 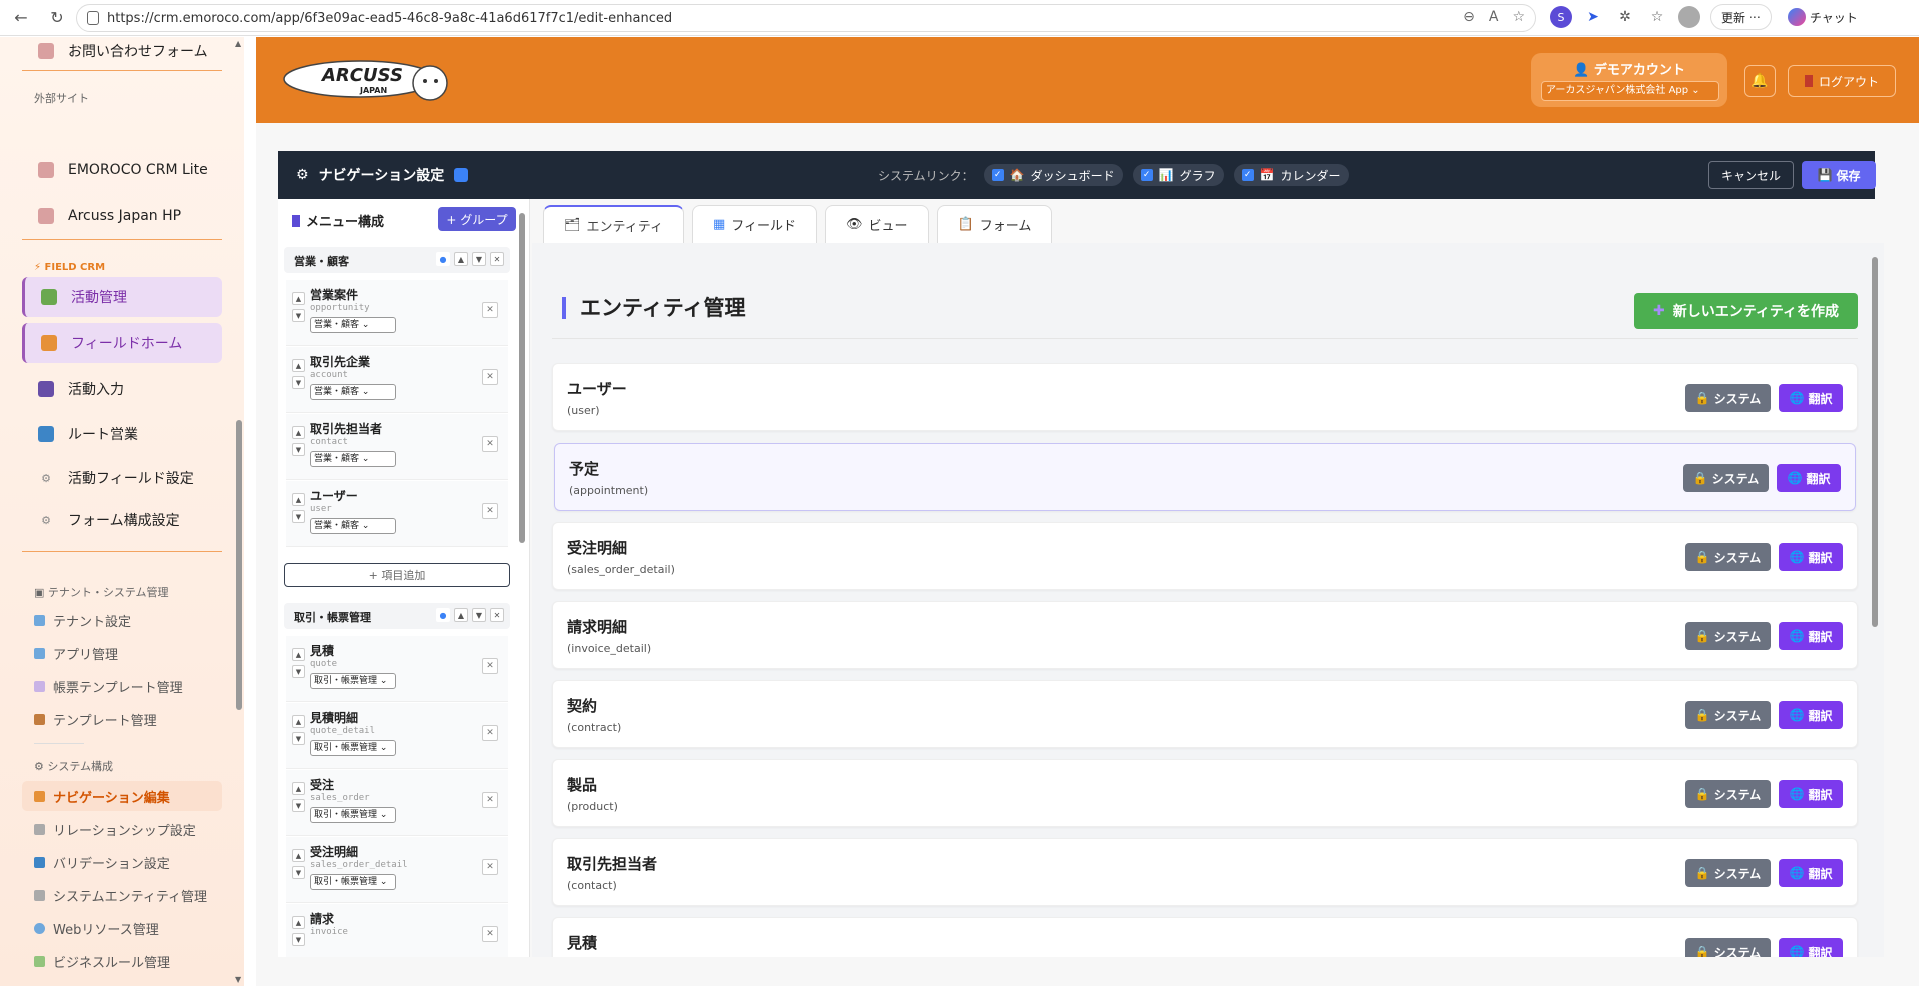 What do you see at coordinates (21, 18) in the screenshot?
I see `back-icon: ←` at bounding box center [21, 18].